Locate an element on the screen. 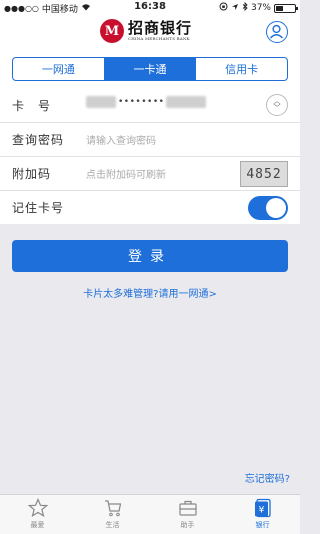 This screenshot has height=534, width=320. nav-item-favorites: 最爱 is located at coordinates (37, 514).